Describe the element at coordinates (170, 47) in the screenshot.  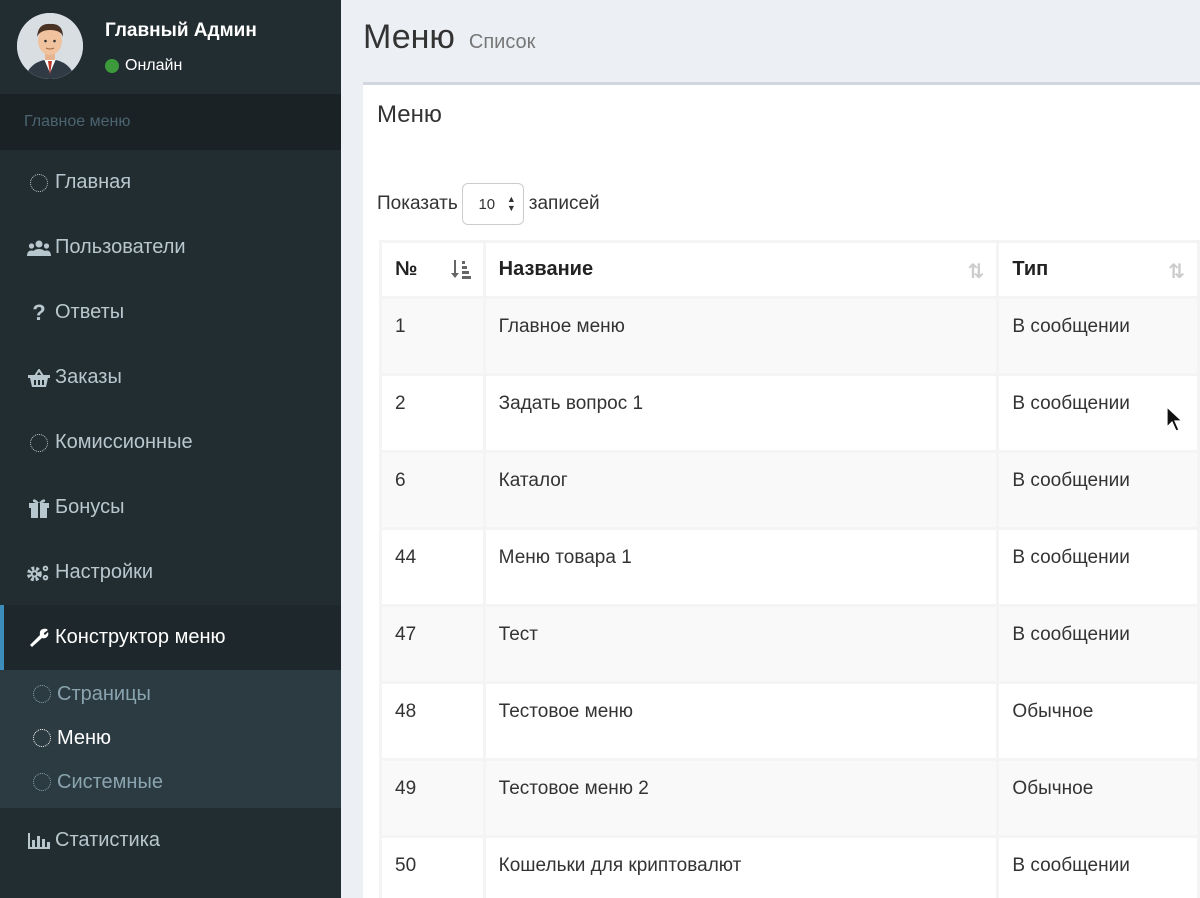
I see `user-panel: Главный Админ Онлайн` at that location.